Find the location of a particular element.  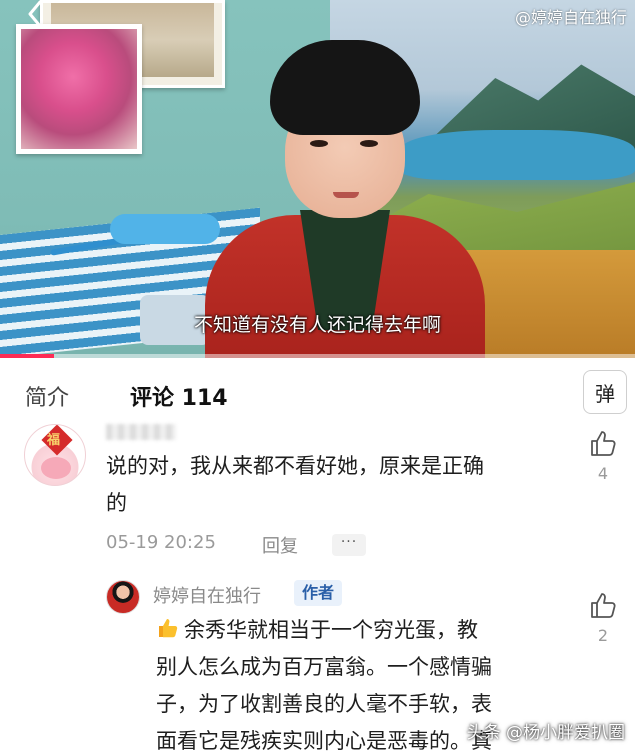

reply-text-line-1-content: 余秀华就相当于一个穷光蛋，教 is located at coordinates (331, 630).